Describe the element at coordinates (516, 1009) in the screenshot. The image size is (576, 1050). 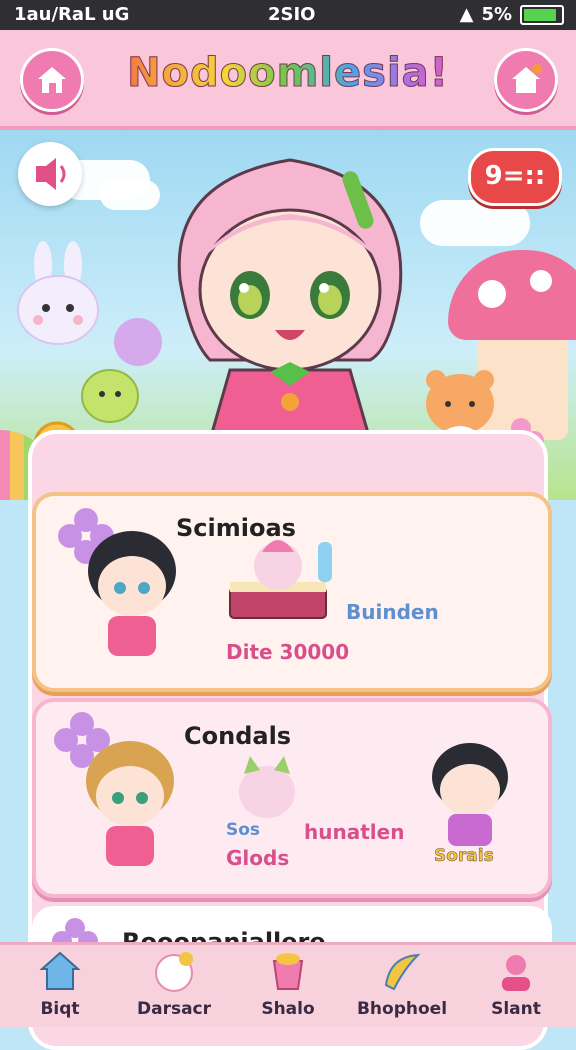
I see `nav-label: Slant` at that location.